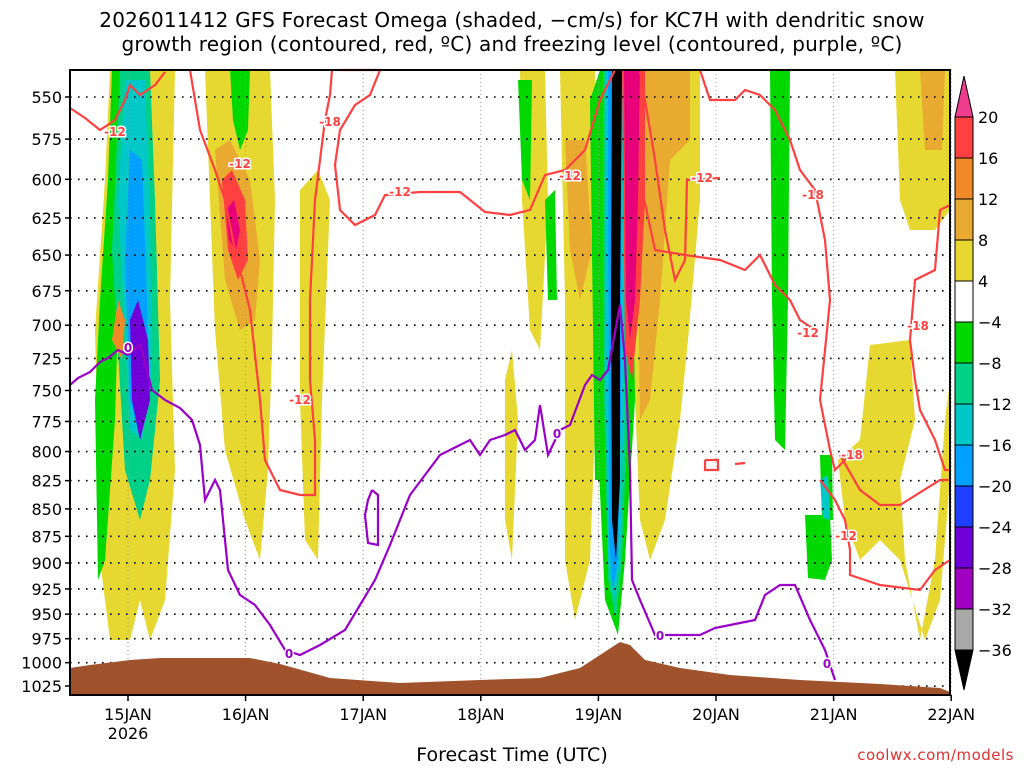 The width and height of the screenshot is (1024, 768). Describe the element at coordinates (46, 97) in the screenshot. I see `y-tick-label: 550` at that location.